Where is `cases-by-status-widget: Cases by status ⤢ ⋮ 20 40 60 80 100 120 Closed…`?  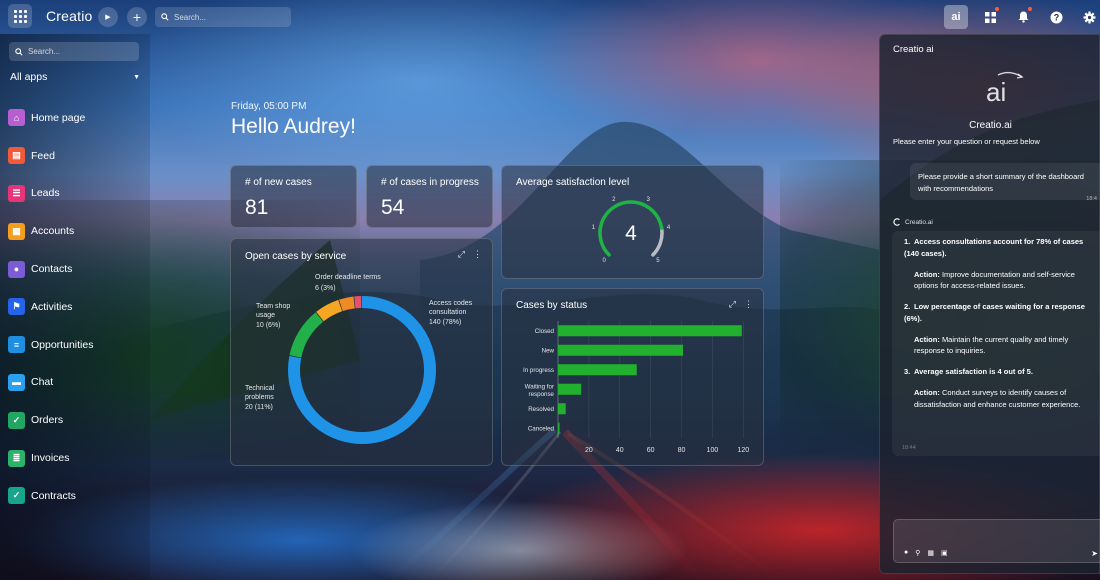 cases-by-status-widget: Cases by status ⤢ ⋮ 20 40 60 80 100 120 Closed… is located at coordinates (632, 377).